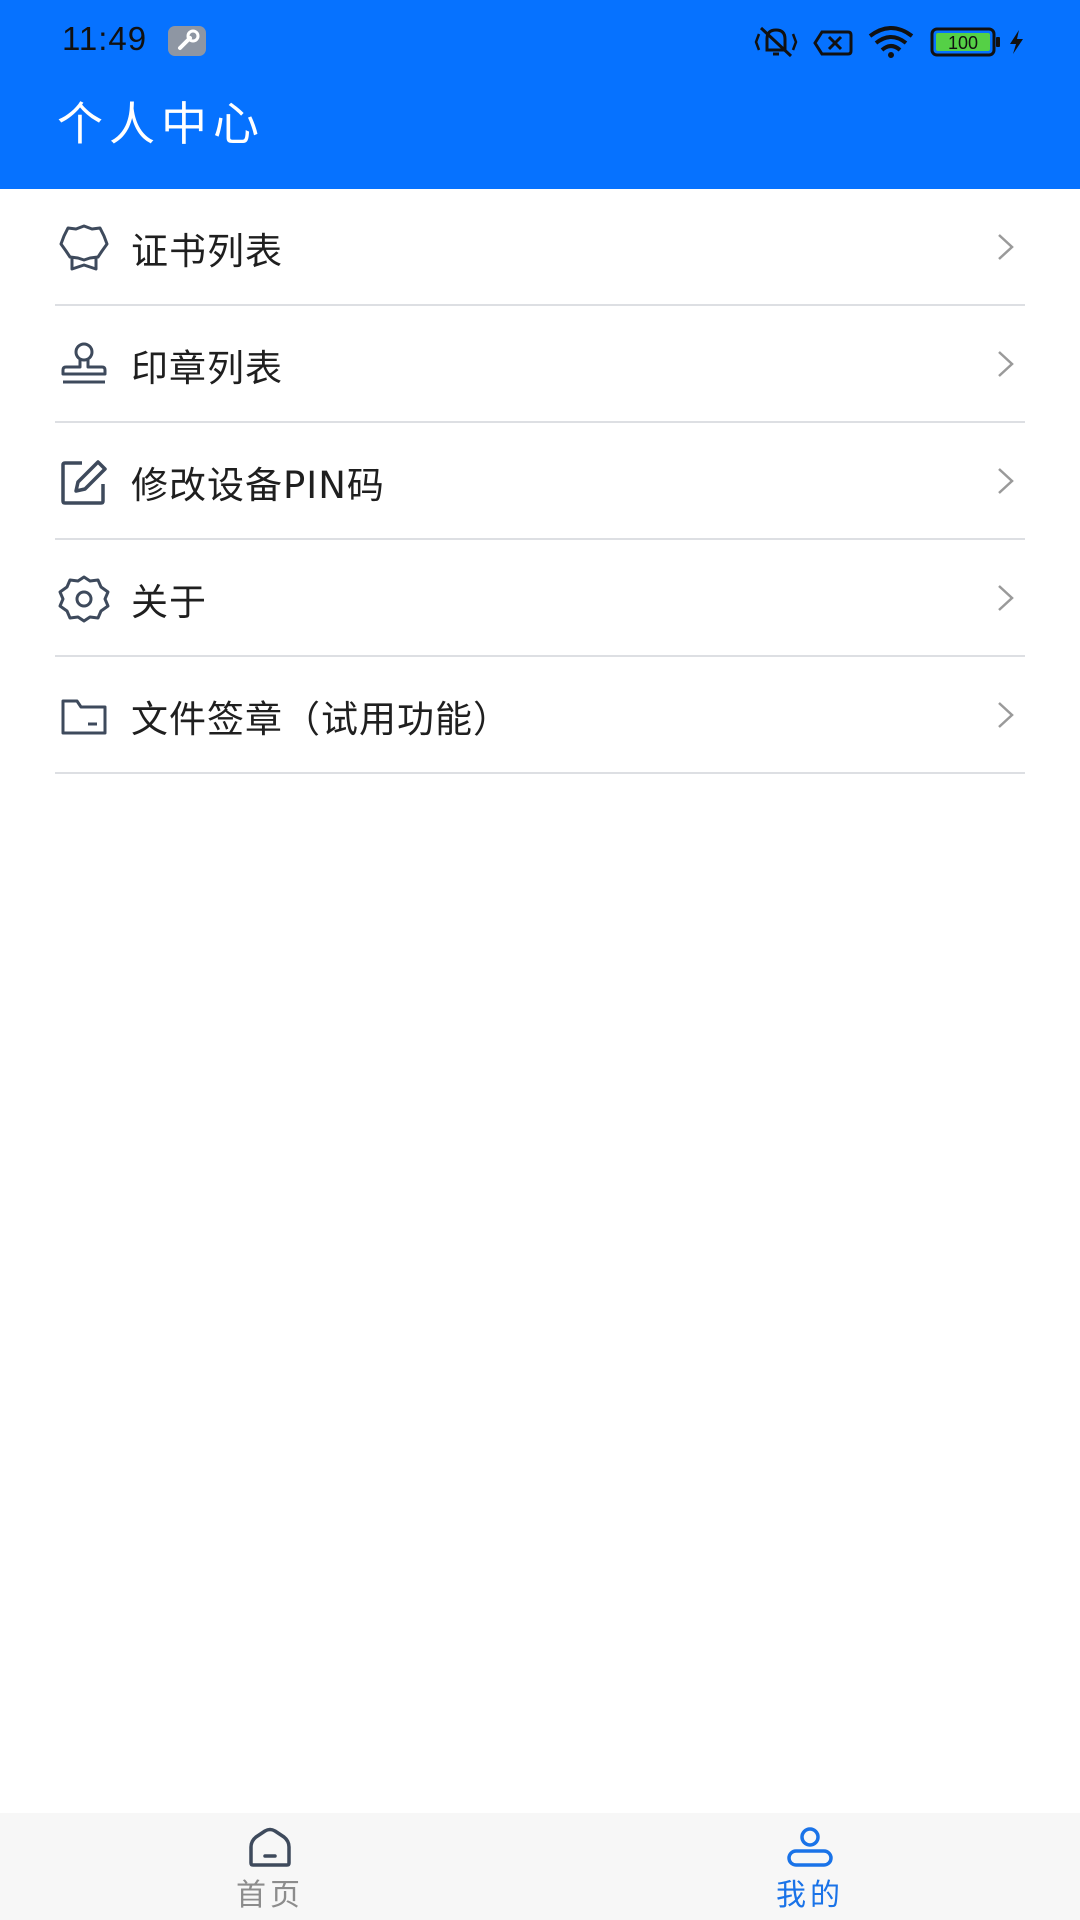 This screenshot has height=1920, width=1080. What do you see at coordinates (540, 42) in the screenshot?
I see `status-bar: 11:49 100` at bounding box center [540, 42].